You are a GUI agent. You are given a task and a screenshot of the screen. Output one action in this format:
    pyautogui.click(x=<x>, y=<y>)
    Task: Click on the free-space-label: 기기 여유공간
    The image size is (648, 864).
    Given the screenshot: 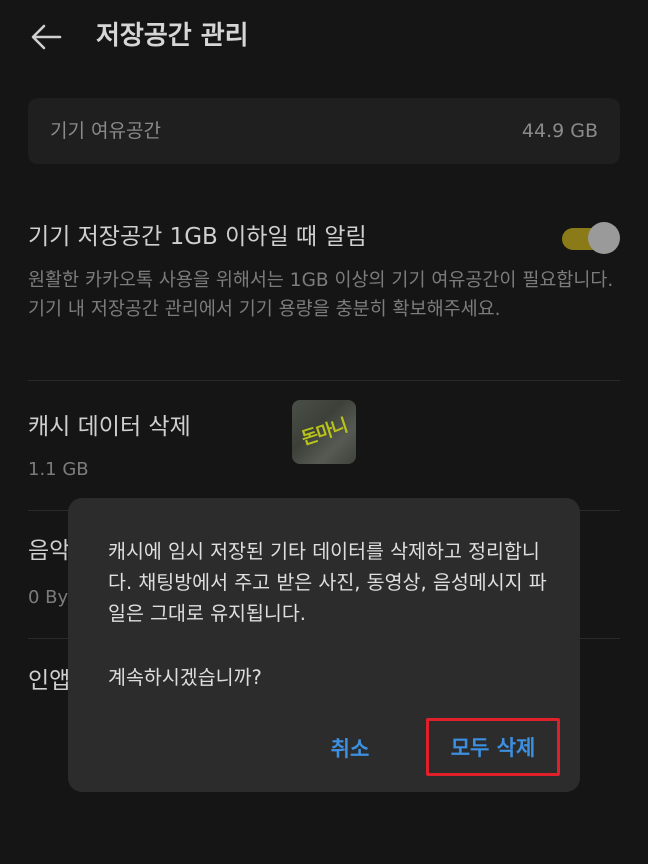 What is the action you would take?
    pyautogui.click(x=105, y=131)
    